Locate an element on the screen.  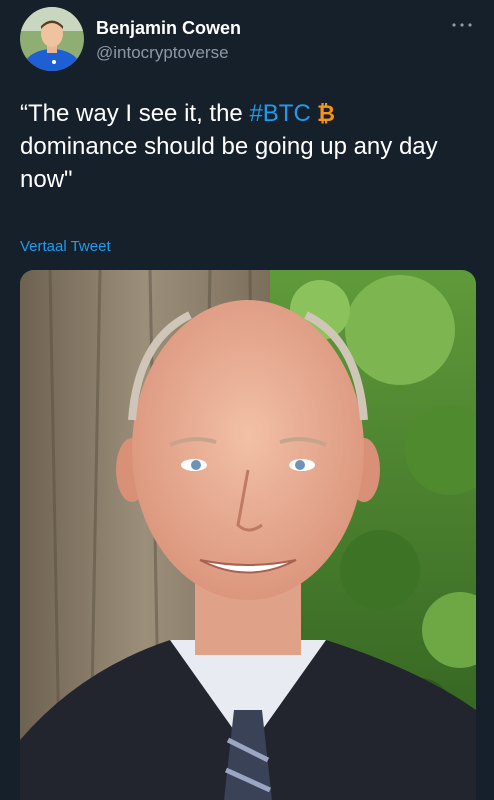
author-name: Benjamin Cowen is located at coordinates (168, 28).